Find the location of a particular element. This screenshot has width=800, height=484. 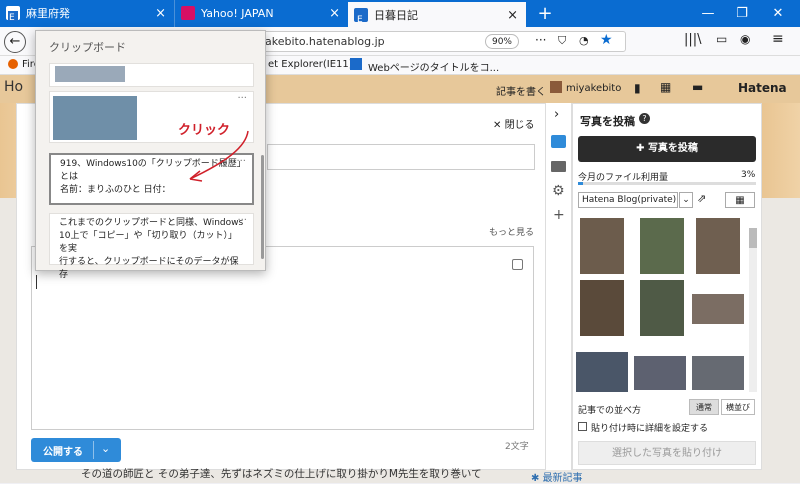

window-close-button: ✕ is located at coordinates (778, 13).